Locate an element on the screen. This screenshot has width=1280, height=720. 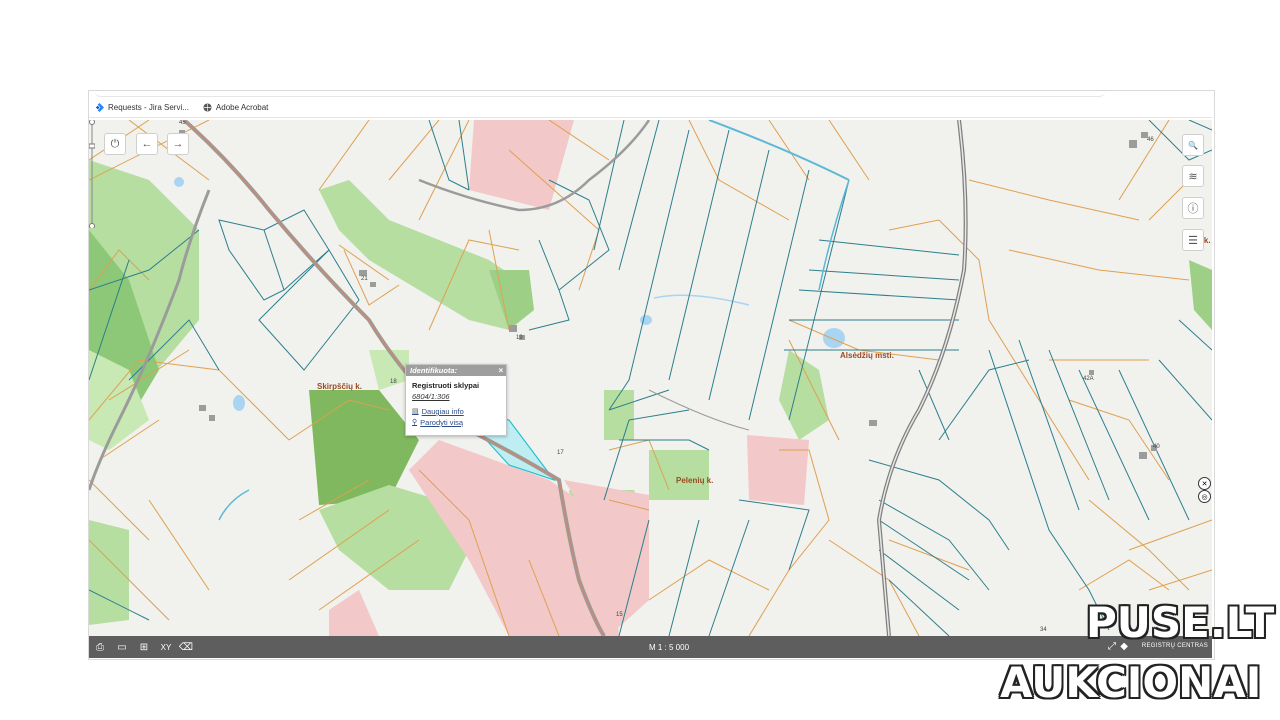
house-number: 46 is located at coordinates (1150, 140).